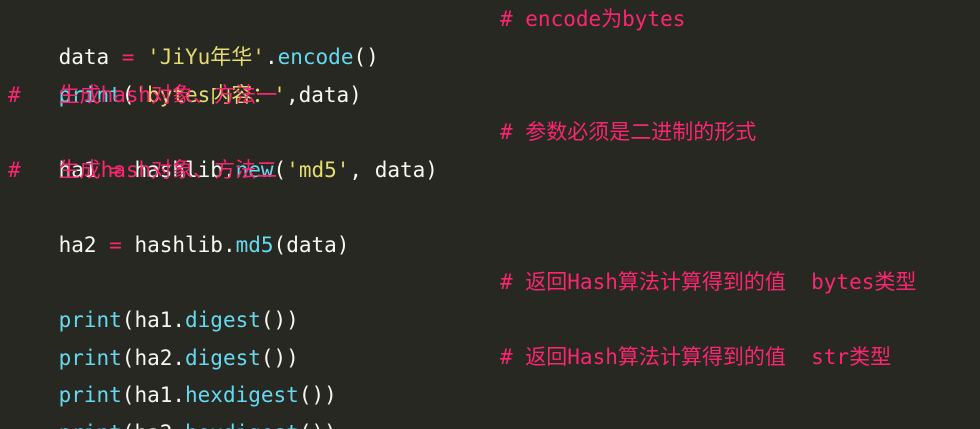 The image size is (980, 429). I want to click on code-line-1: data = 'JiYu年华'.encode(), so click(193, 34).